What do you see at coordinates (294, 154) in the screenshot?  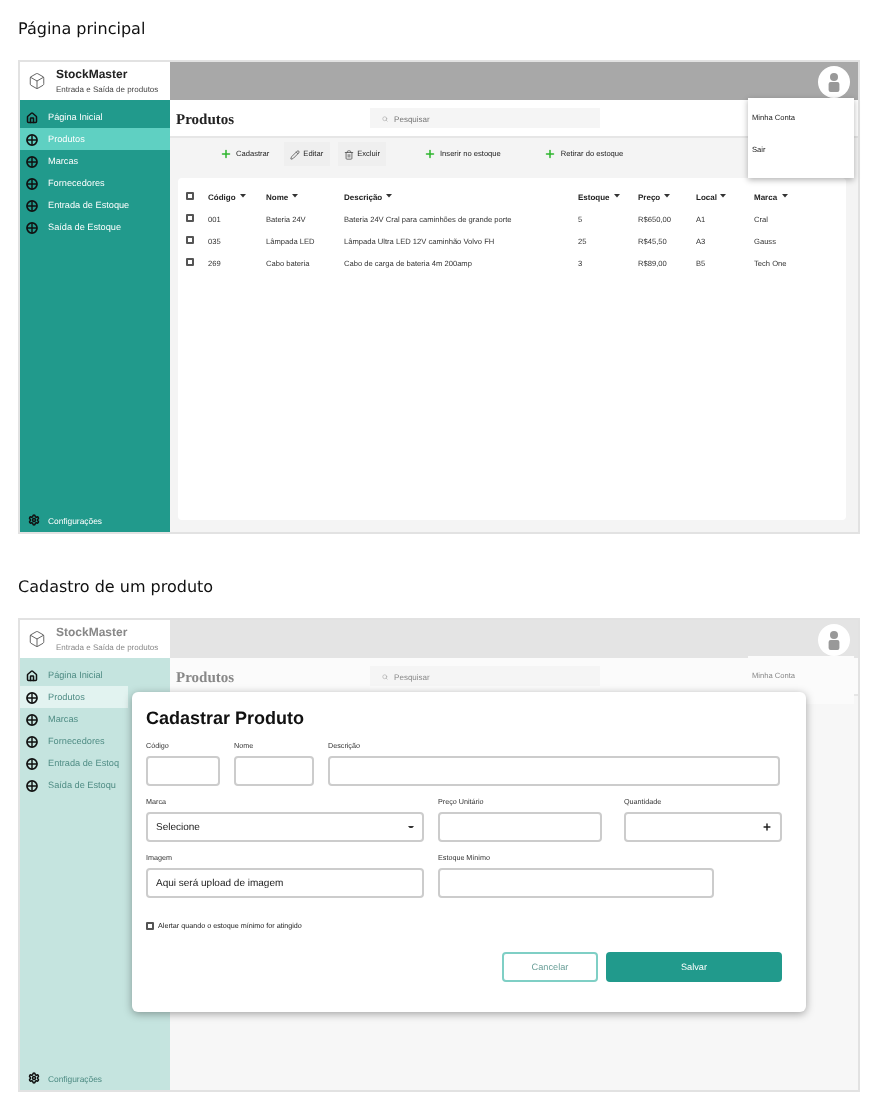 I see `pencil-icon` at bounding box center [294, 154].